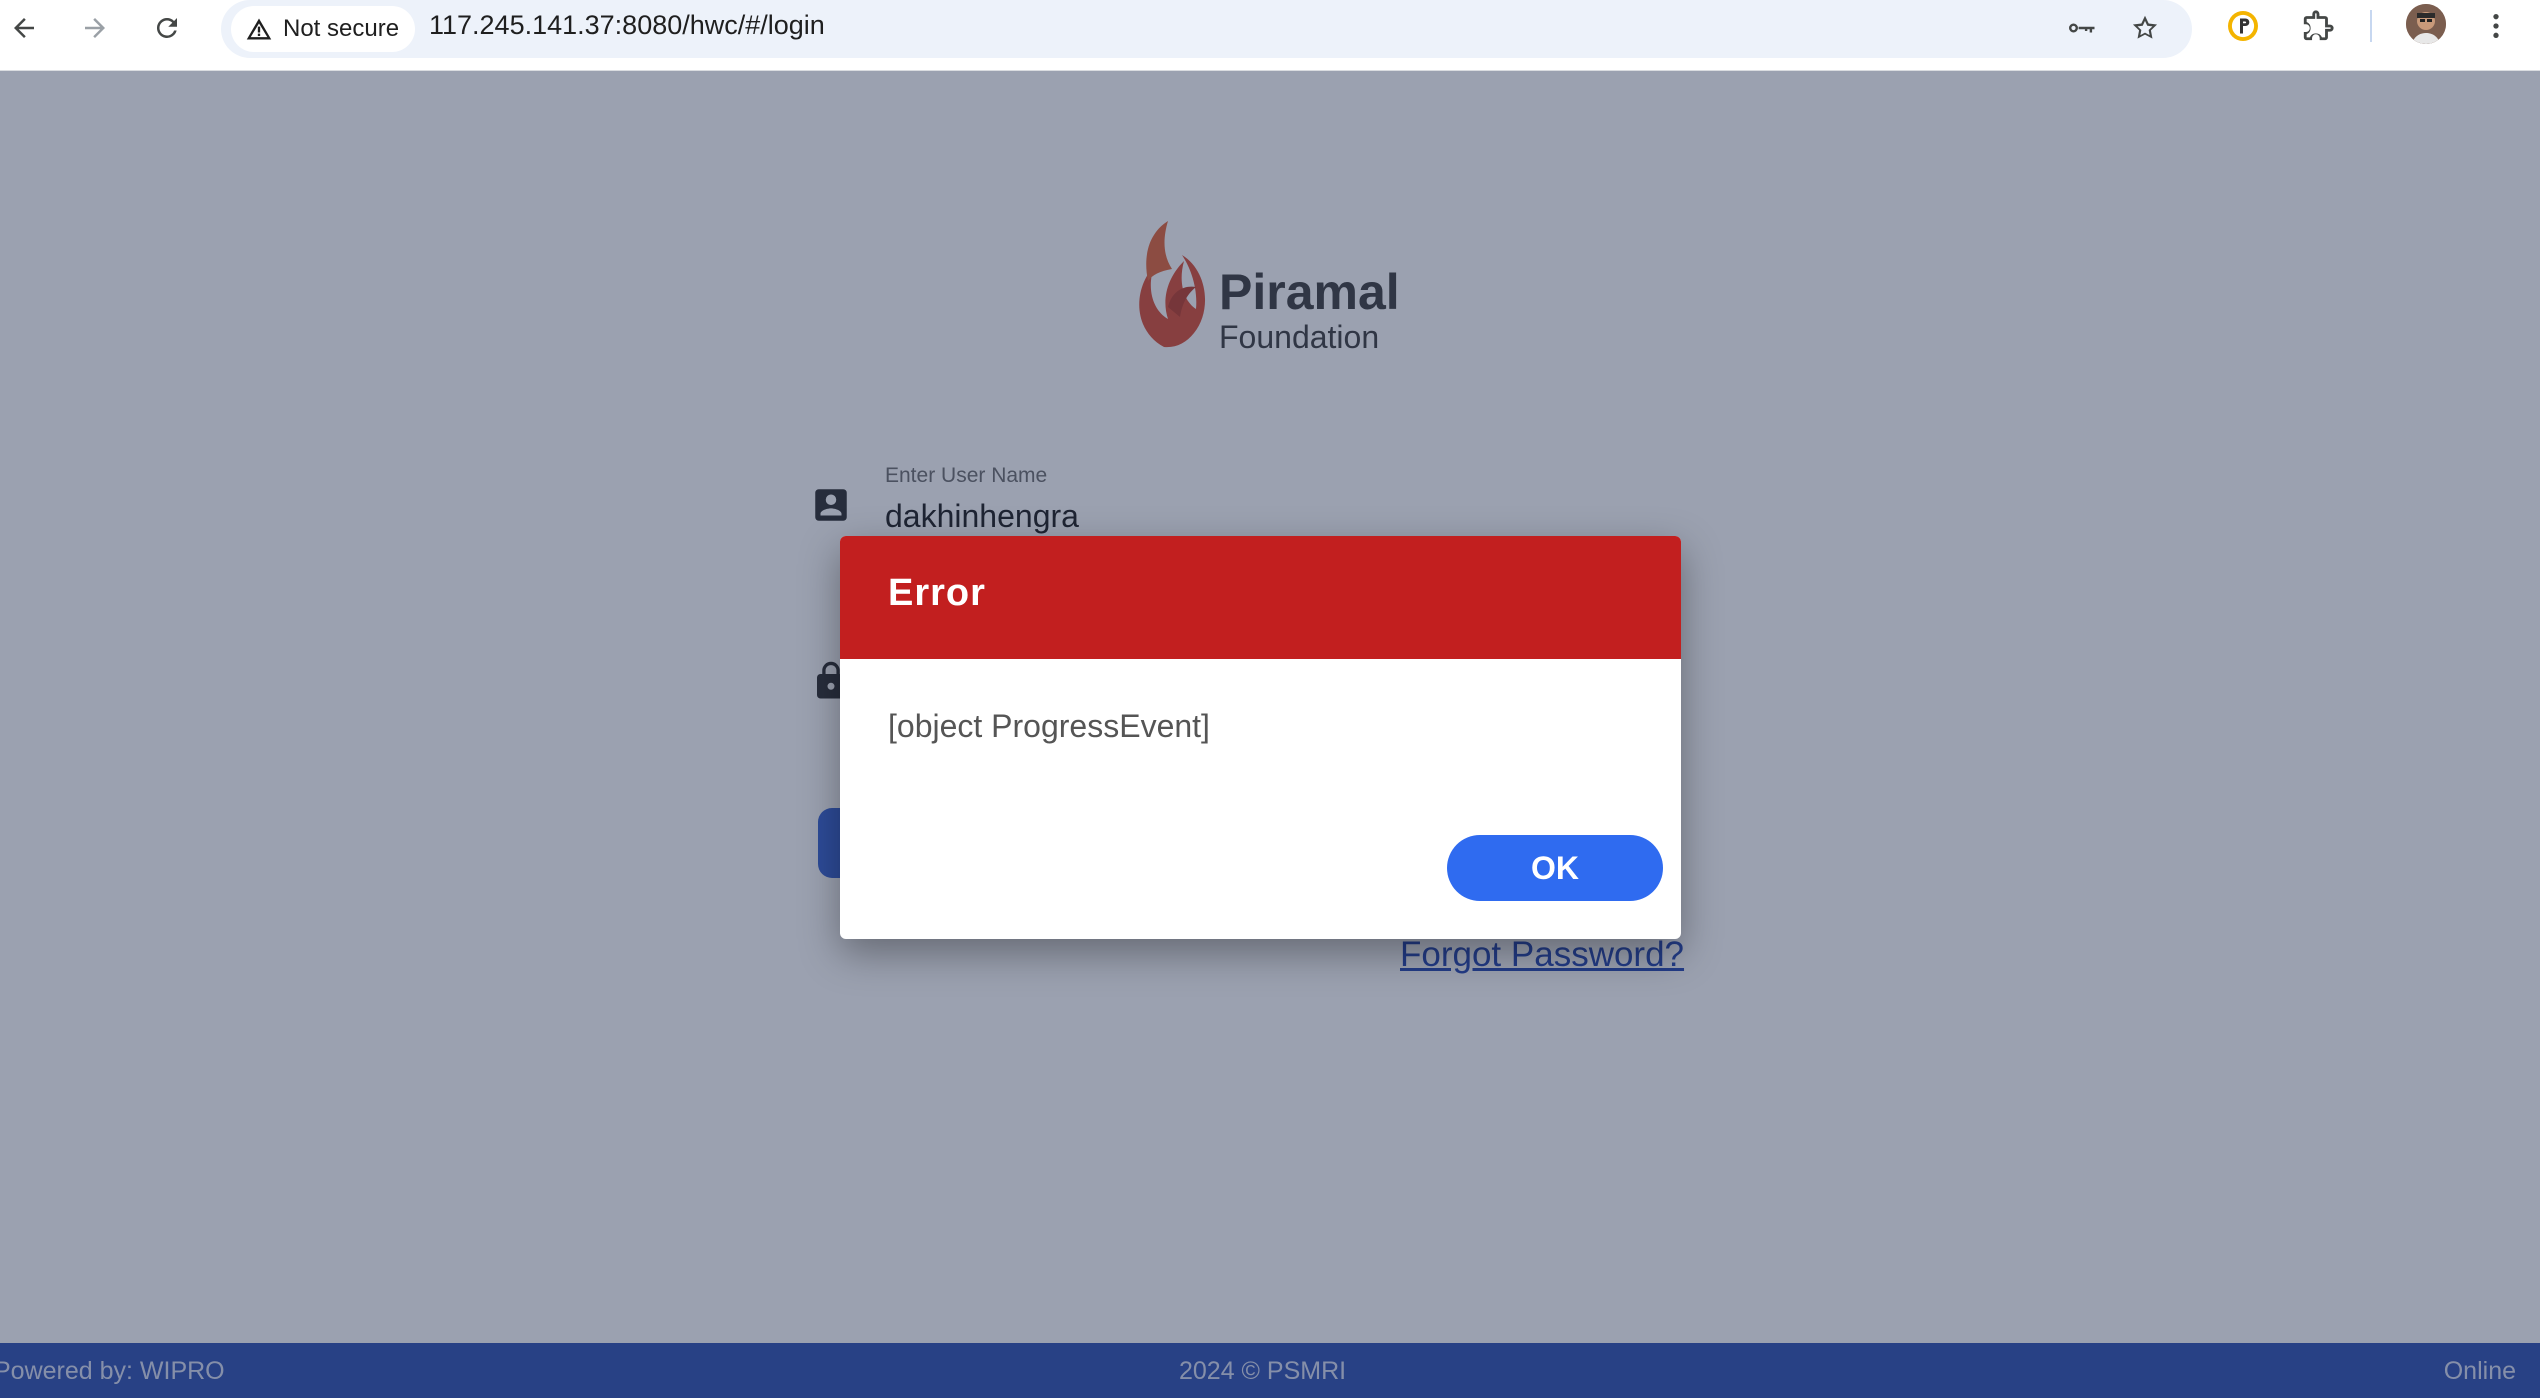 The height and width of the screenshot is (1398, 2540). I want to click on security-indicator: Not secure, so click(323, 29).